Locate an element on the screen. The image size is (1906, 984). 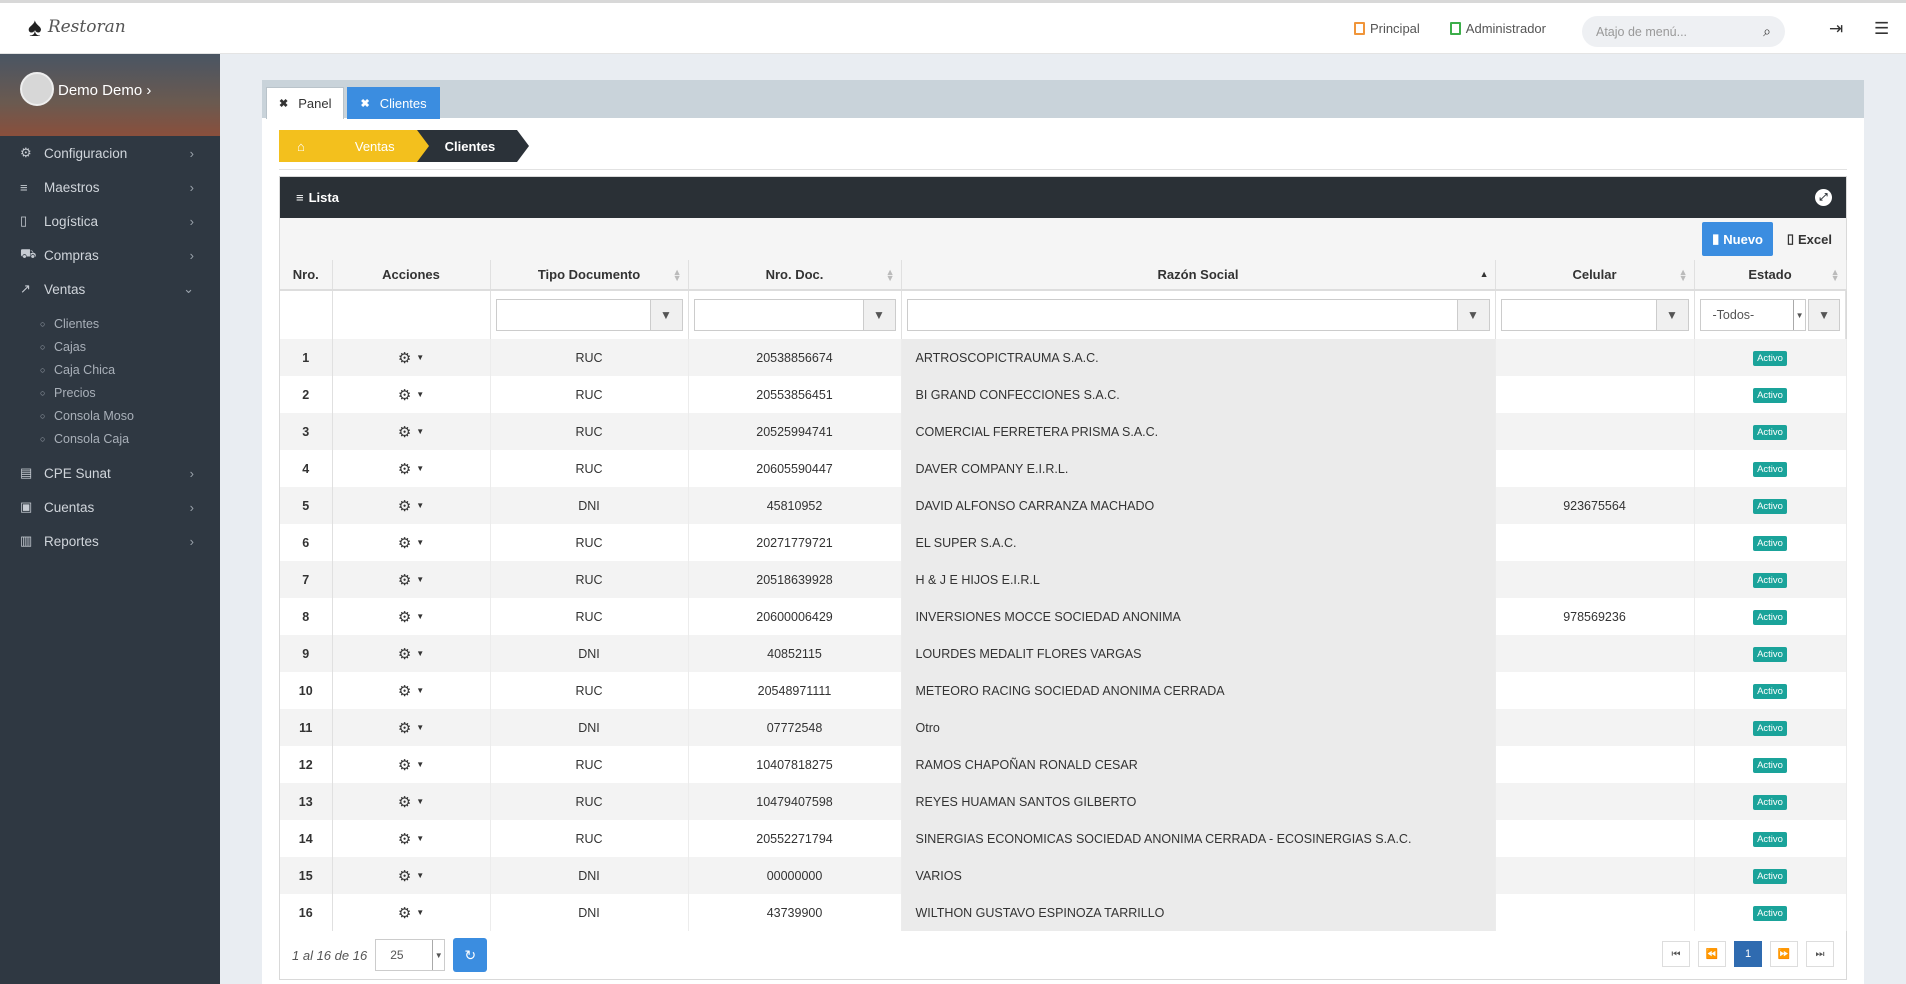
excel-button: ▯ Excel is located at coordinates (1809, 239).